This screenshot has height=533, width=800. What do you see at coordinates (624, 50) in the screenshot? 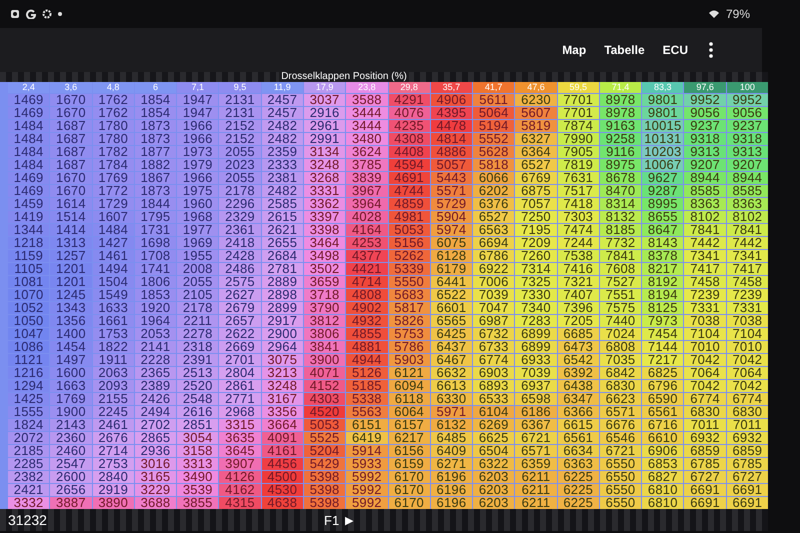
I see `menu-tab: Tabelle` at bounding box center [624, 50].